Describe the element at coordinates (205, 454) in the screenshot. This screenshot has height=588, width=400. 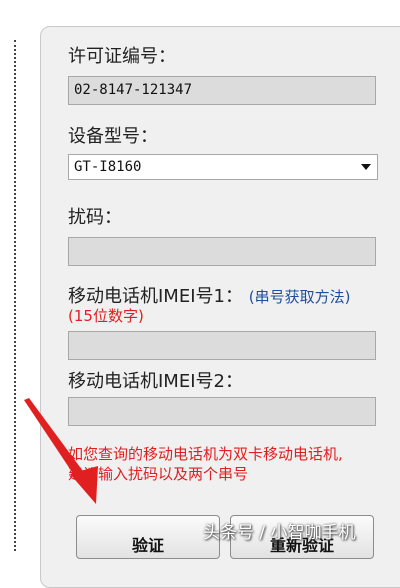
I see `notice-line-1: 如您查询的移动电话机为双卡移动电话机,` at that location.